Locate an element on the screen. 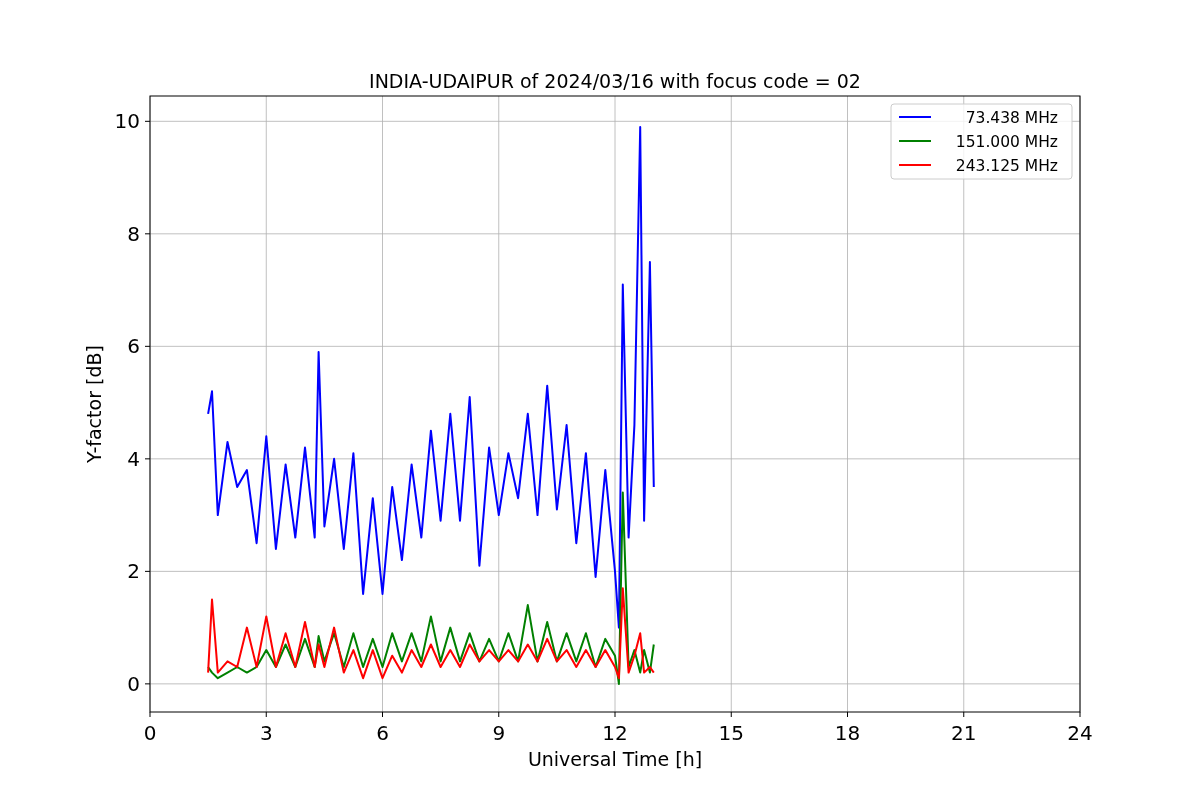 This screenshot has height=800, width=1200. chart-title: INDIA-UDAIPUR of 2024/03/16 with focus code = 02 is located at coordinates (615, 81).